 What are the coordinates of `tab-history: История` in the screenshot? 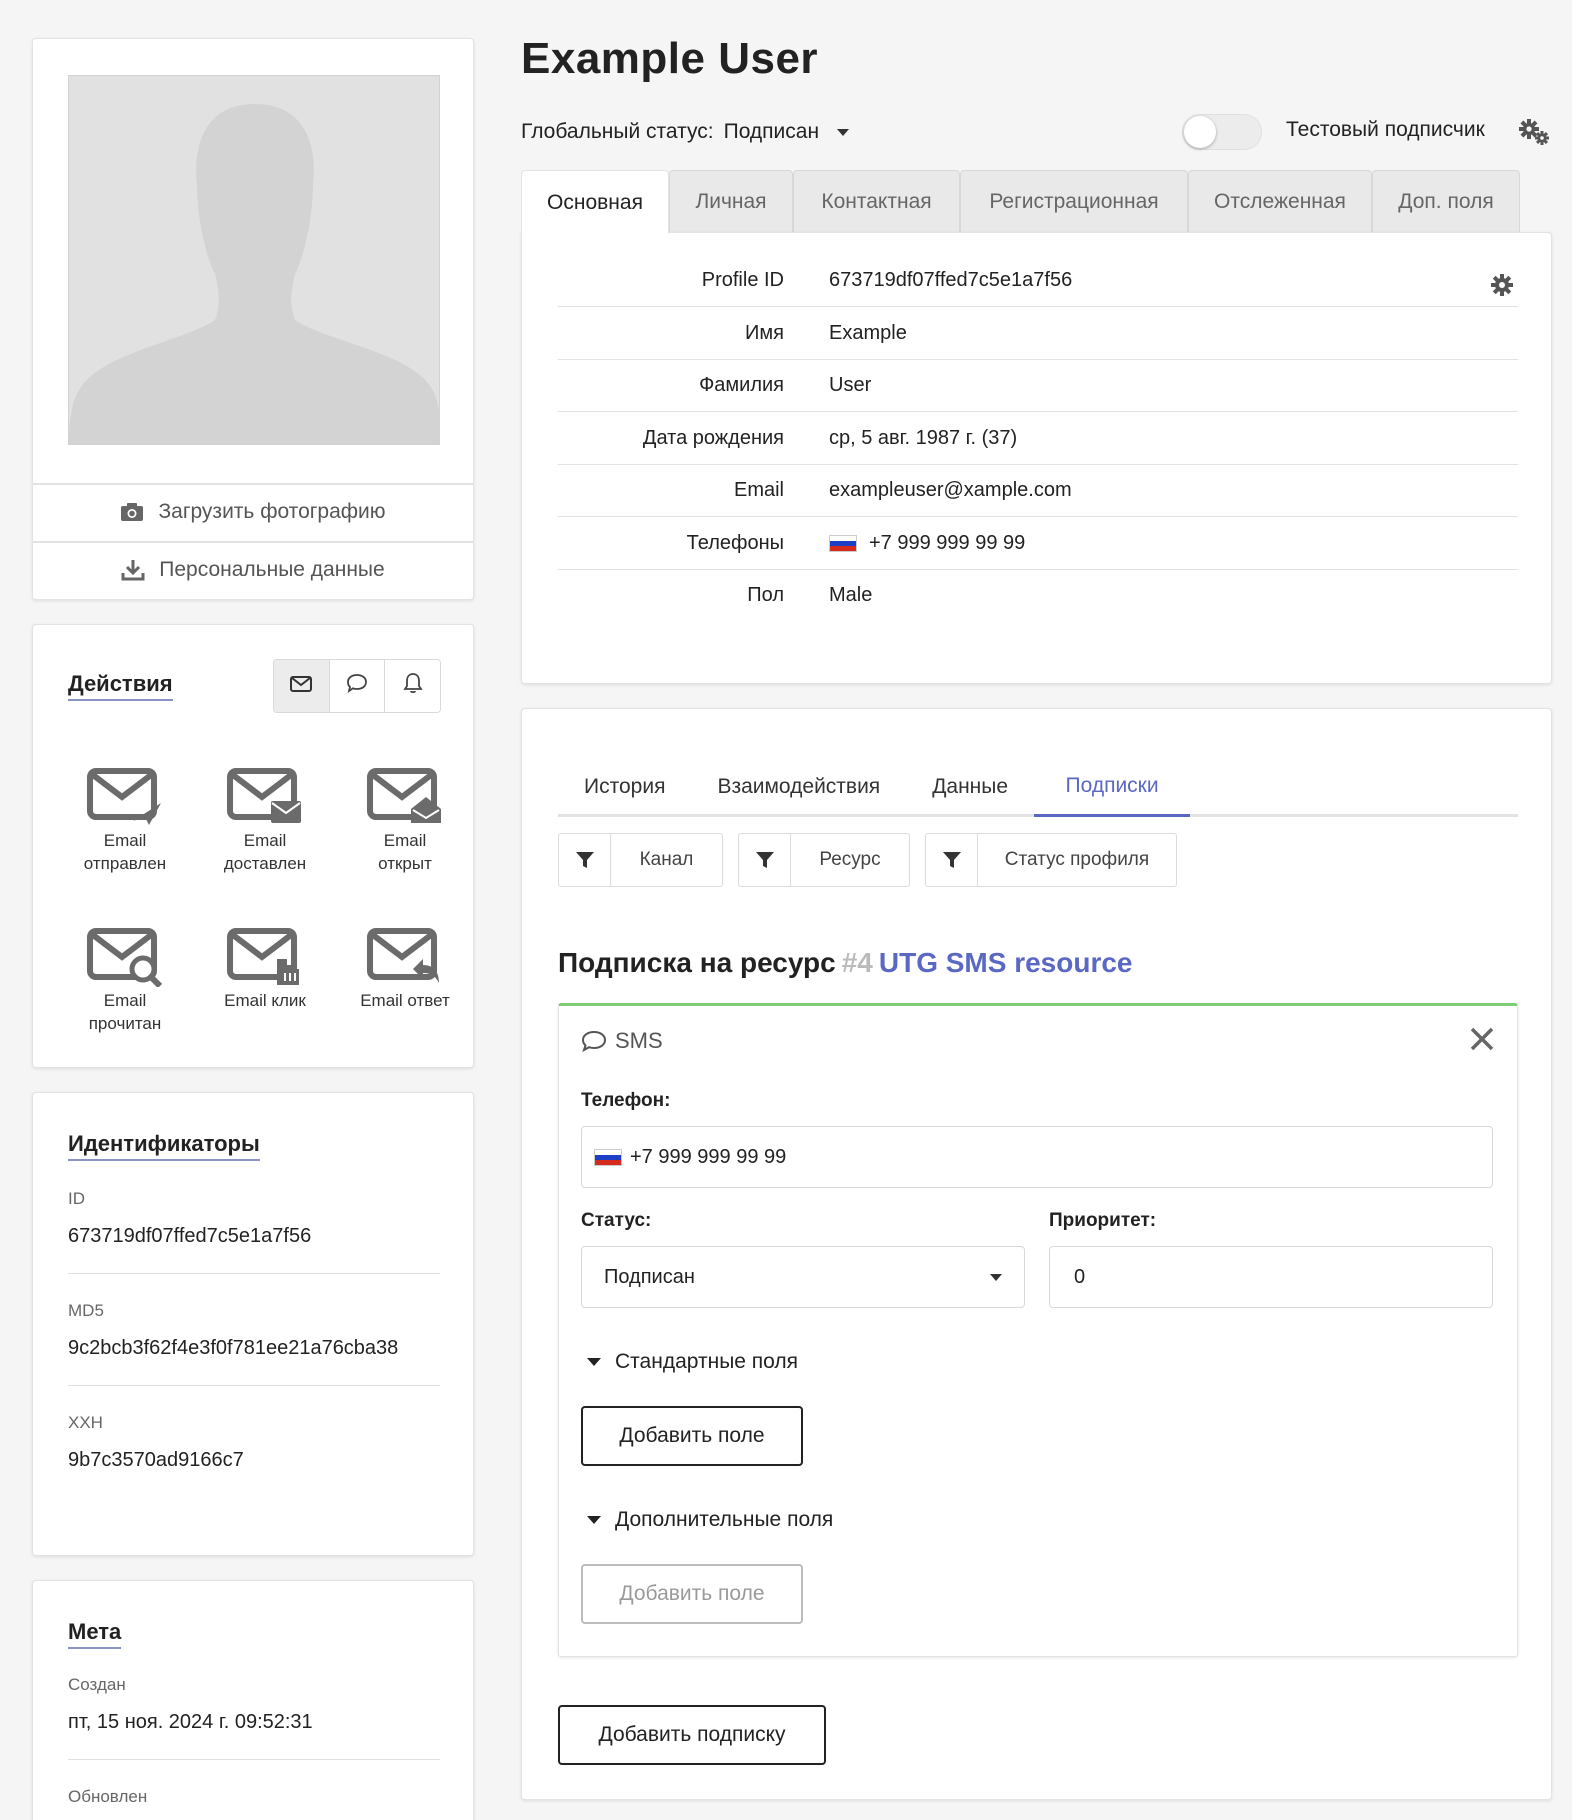 It's located at (624, 787).